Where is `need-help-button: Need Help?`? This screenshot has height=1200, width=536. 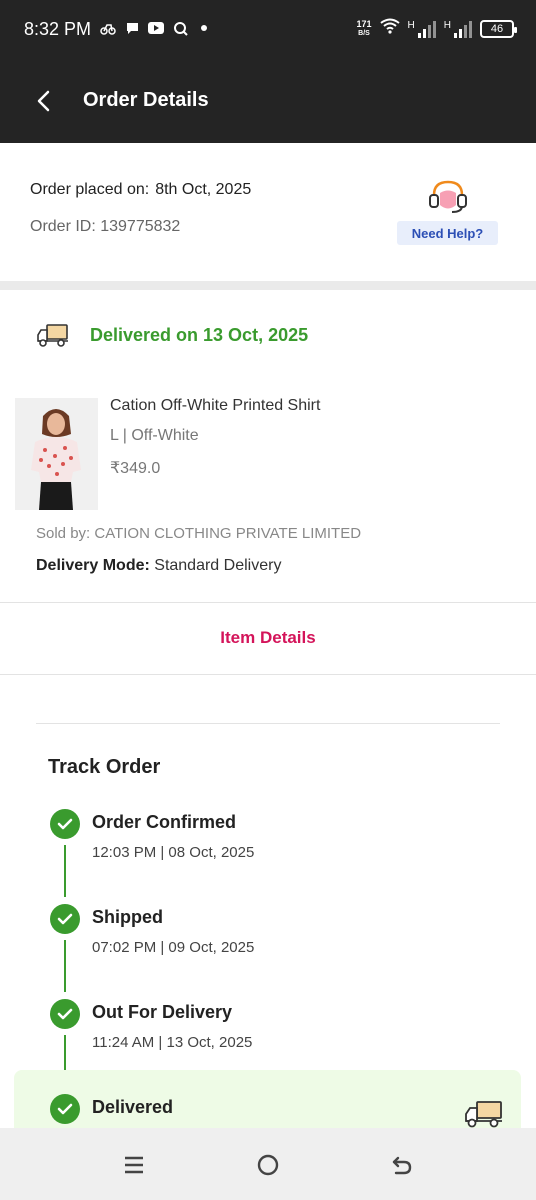 need-help-button: Need Help? is located at coordinates (447, 233).